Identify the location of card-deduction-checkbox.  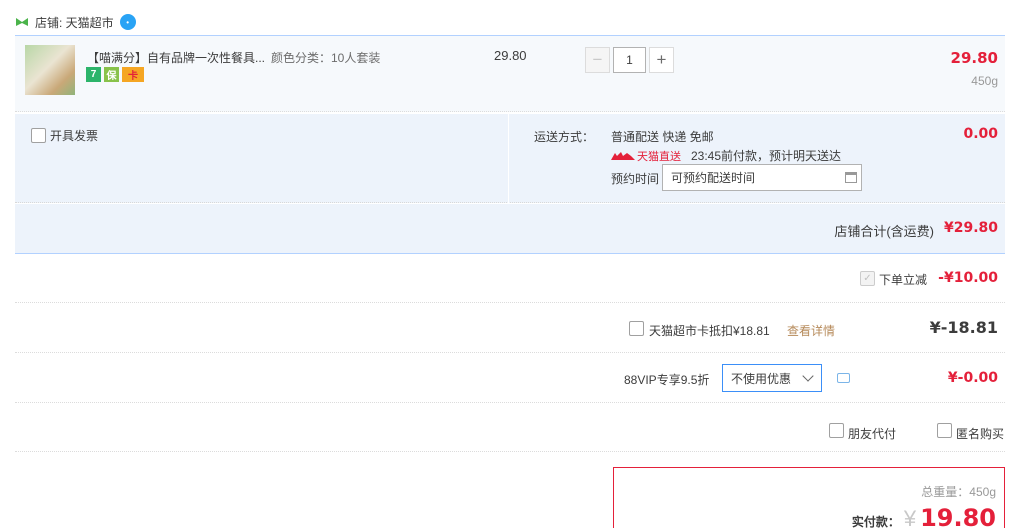
(636, 328).